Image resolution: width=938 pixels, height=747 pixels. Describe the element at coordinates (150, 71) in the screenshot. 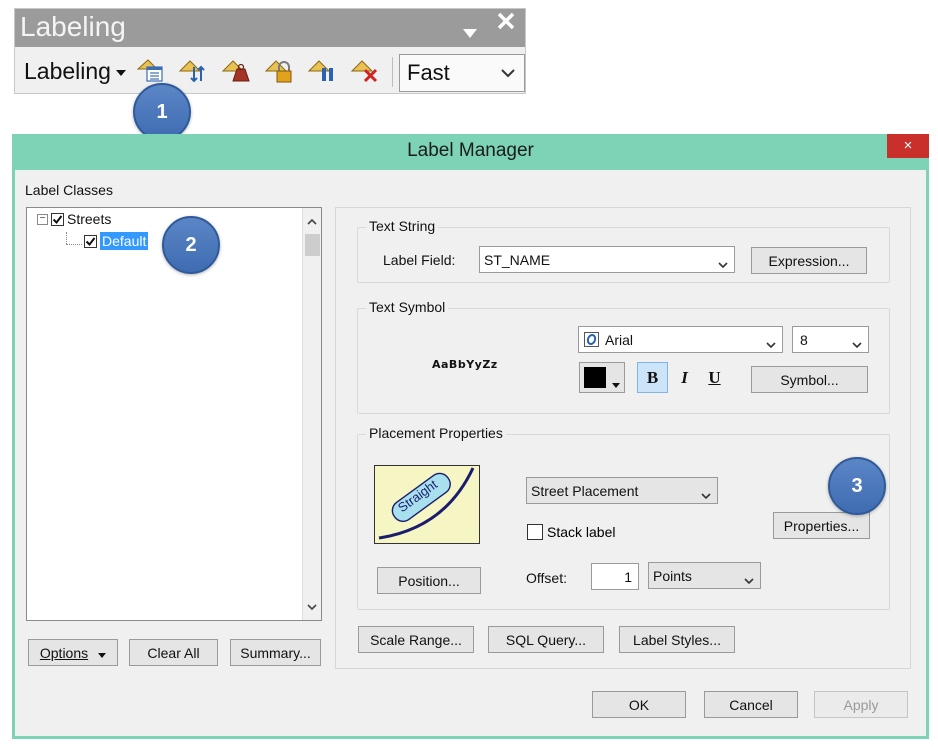

I see `label-manager-icon` at that location.